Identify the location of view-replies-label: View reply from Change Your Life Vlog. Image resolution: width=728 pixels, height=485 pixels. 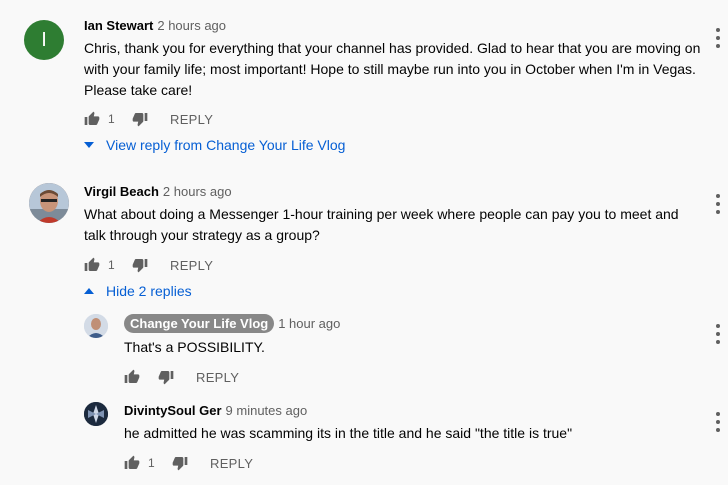
(226, 145).